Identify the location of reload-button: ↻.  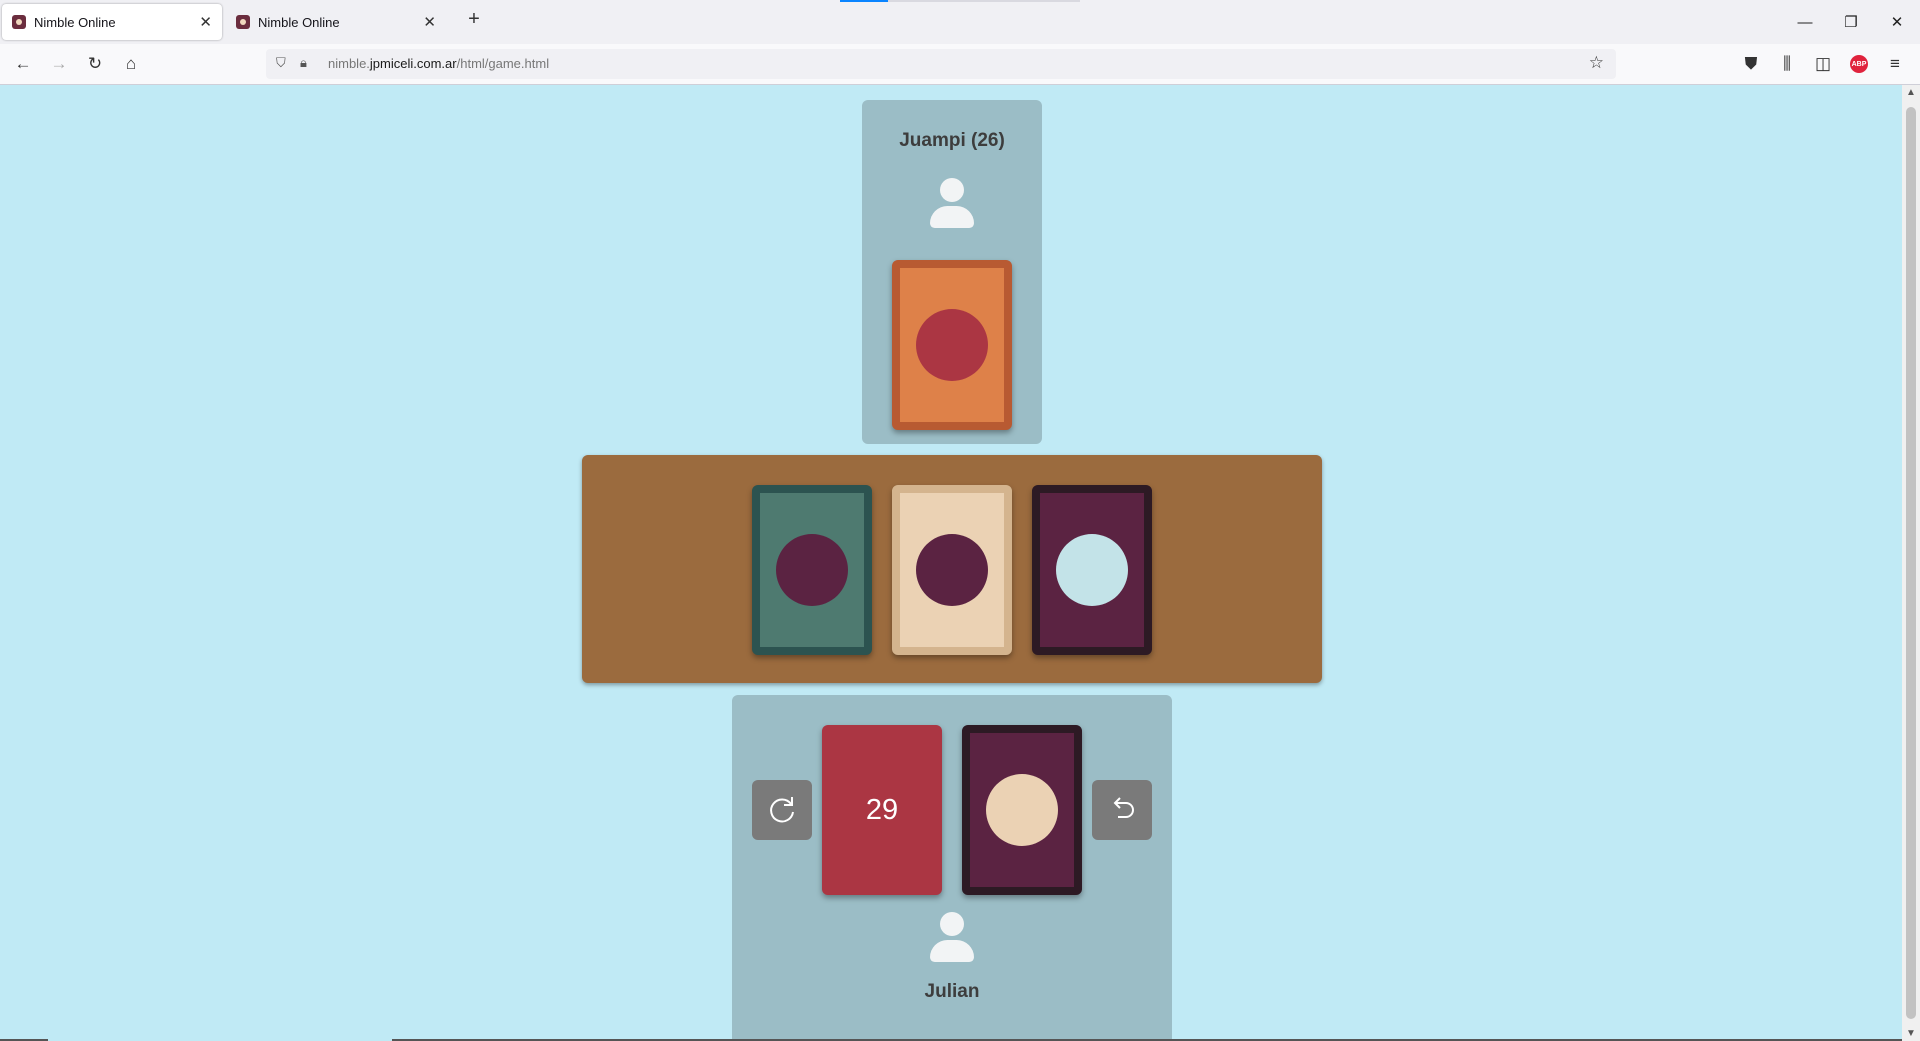
(95, 64).